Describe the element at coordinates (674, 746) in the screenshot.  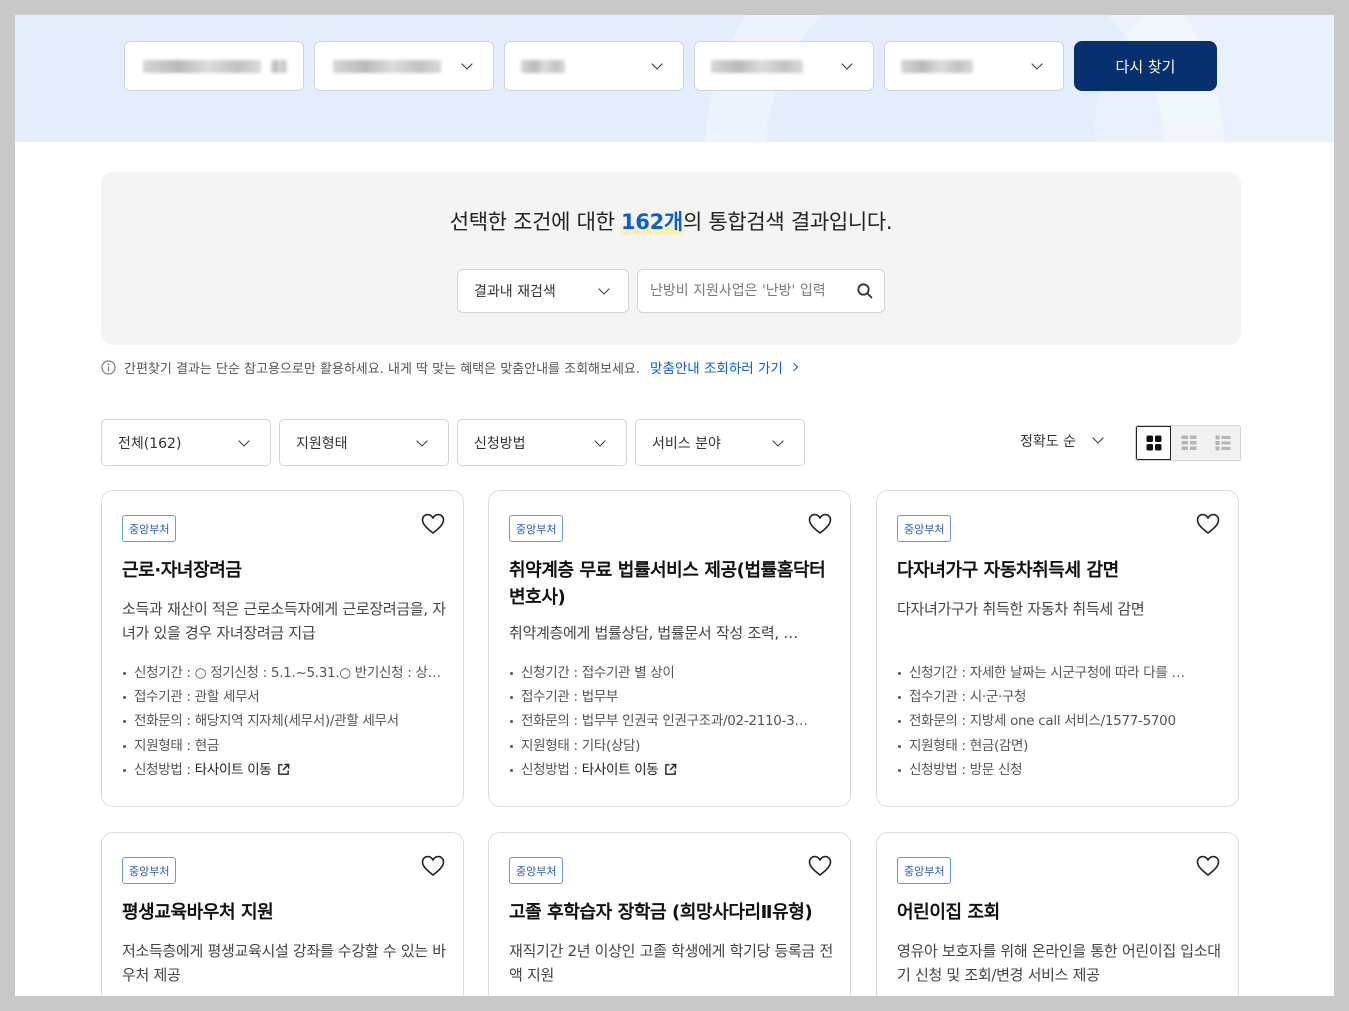
I see `meta-support-type: 지원형태 : 기타(상담)` at that location.